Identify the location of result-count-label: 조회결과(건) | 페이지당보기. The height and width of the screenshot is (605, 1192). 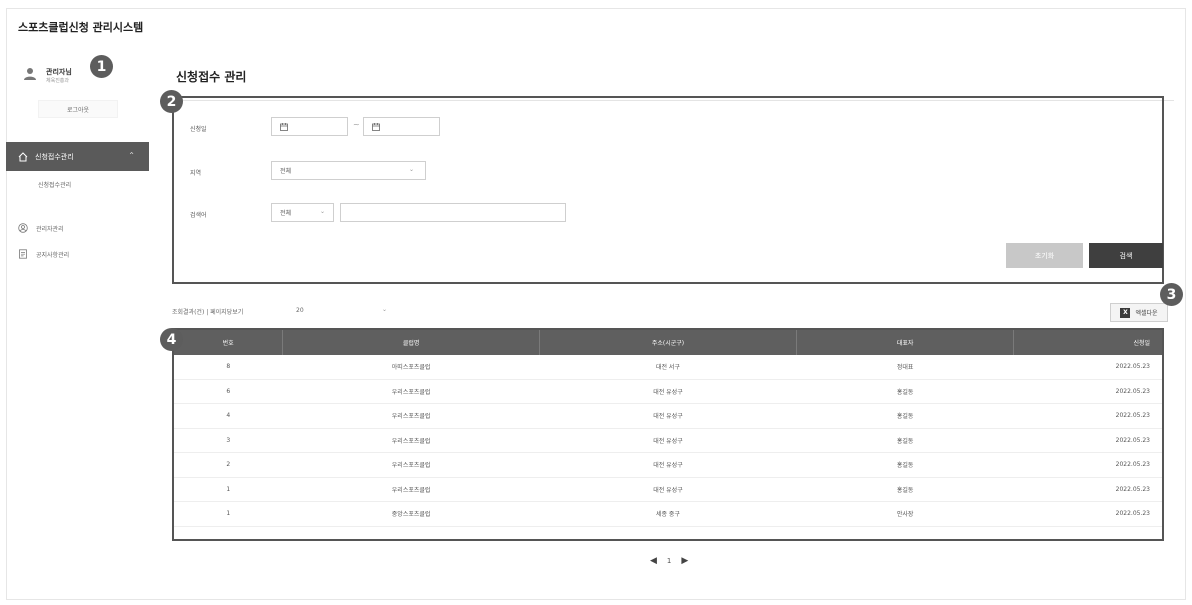
(208, 312).